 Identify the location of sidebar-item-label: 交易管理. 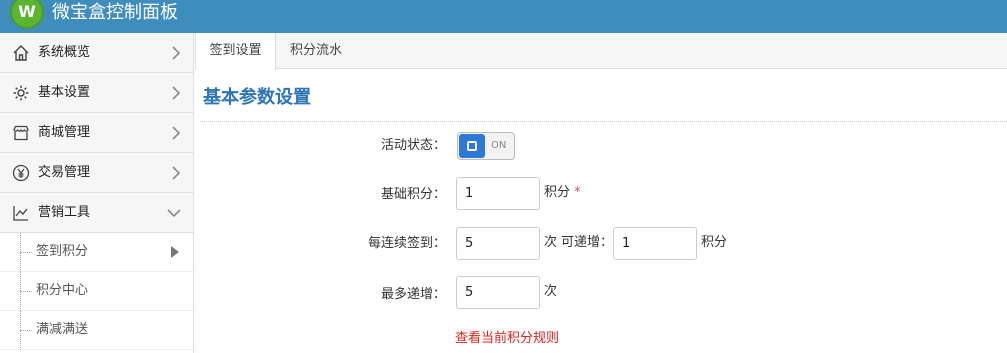
(64, 172).